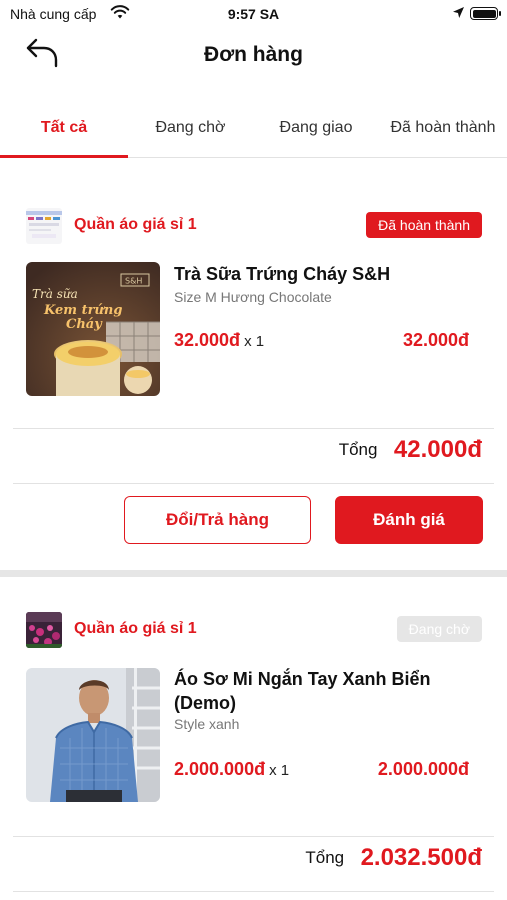 Image resolution: width=507 pixels, height=900 pixels. What do you see at coordinates (220, 769) in the screenshot?
I see `unit-price: 2.000.000đ` at bounding box center [220, 769].